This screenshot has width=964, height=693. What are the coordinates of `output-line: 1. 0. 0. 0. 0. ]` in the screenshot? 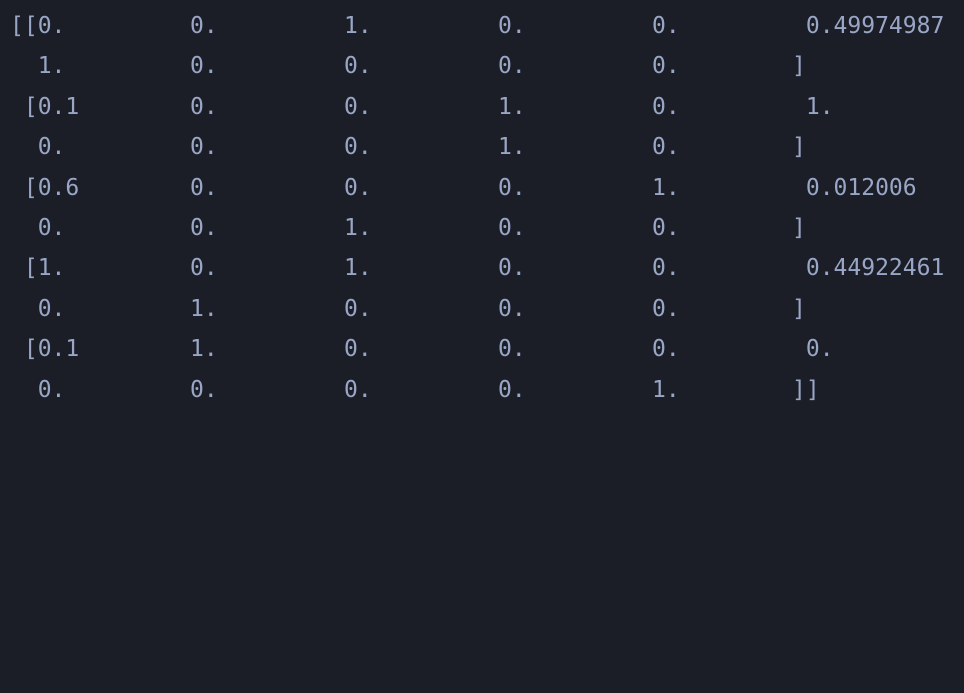 It's located at (485, 66).